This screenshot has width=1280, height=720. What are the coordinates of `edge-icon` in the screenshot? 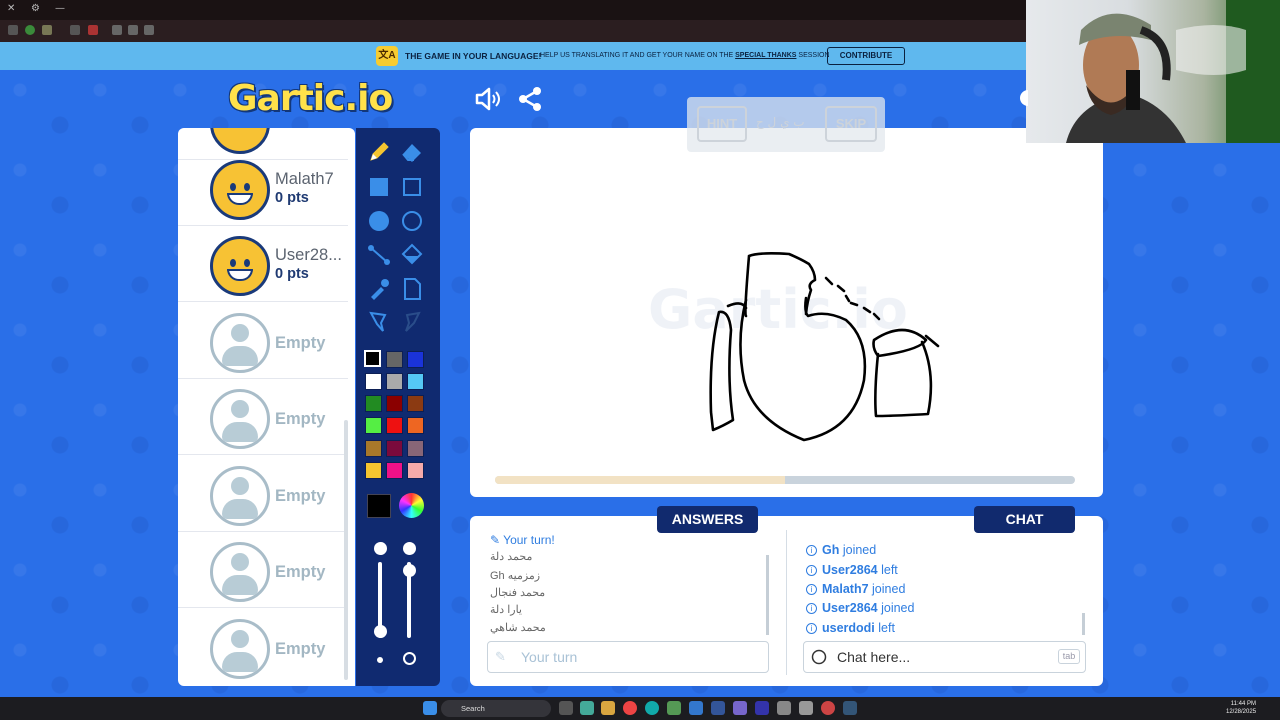 It's located at (652, 708).